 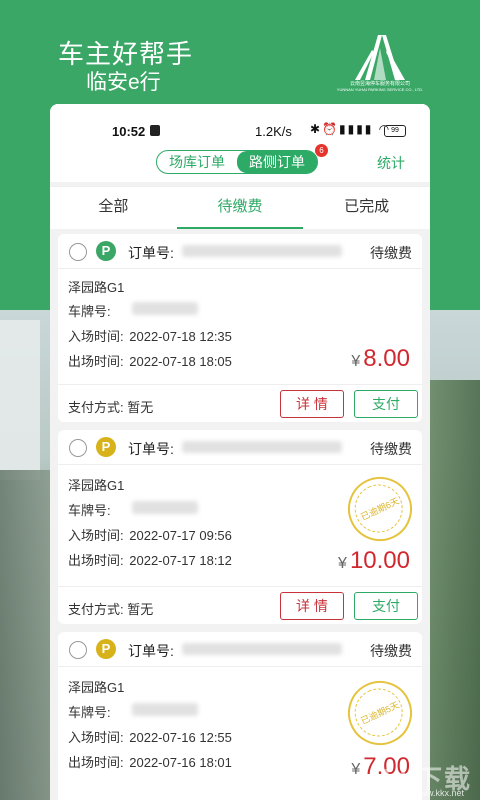 I want to click on header: 场库订单 路侧订单 6 统计, so click(x=240, y=163).